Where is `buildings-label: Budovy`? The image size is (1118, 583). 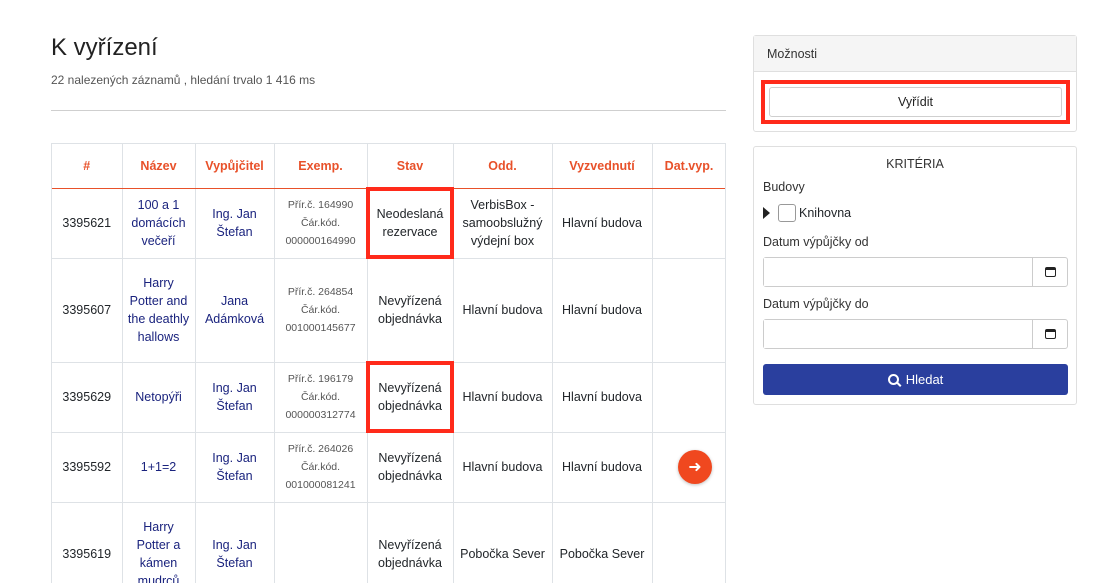 buildings-label: Budovy is located at coordinates (784, 187).